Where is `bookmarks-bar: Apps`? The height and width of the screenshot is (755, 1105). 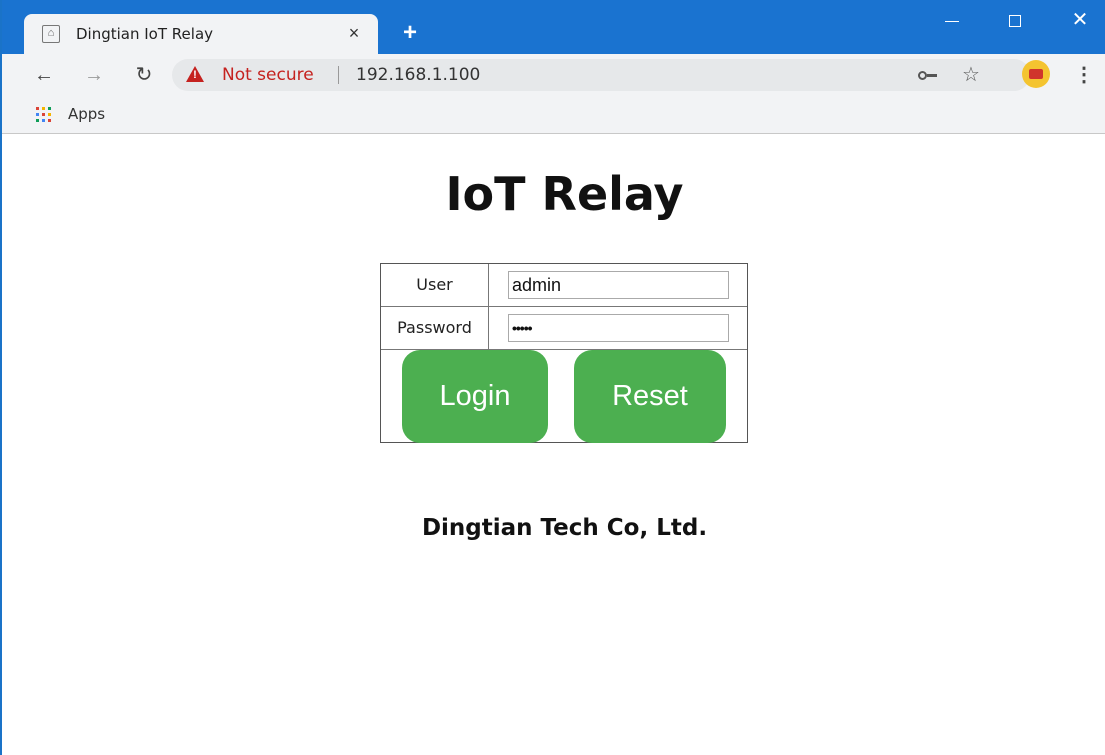 bookmarks-bar: Apps is located at coordinates (553, 115).